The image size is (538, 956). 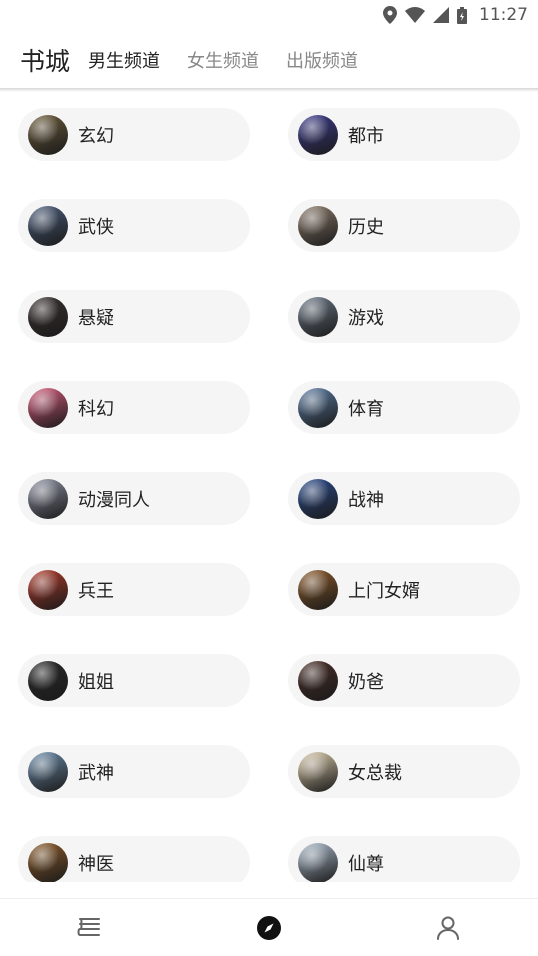 What do you see at coordinates (223, 60) in the screenshot?
I see `tab-female-channel: 女生频道` at bounding box center [223, 60].